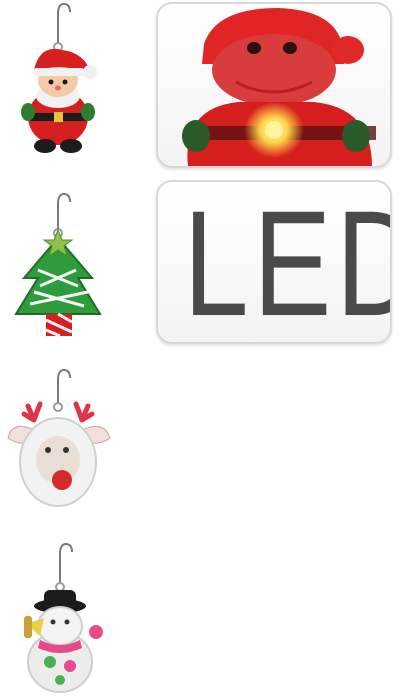 The width and height of the screenshot is (400, 698). I want to click on snowman-earring, so click(63, 617).